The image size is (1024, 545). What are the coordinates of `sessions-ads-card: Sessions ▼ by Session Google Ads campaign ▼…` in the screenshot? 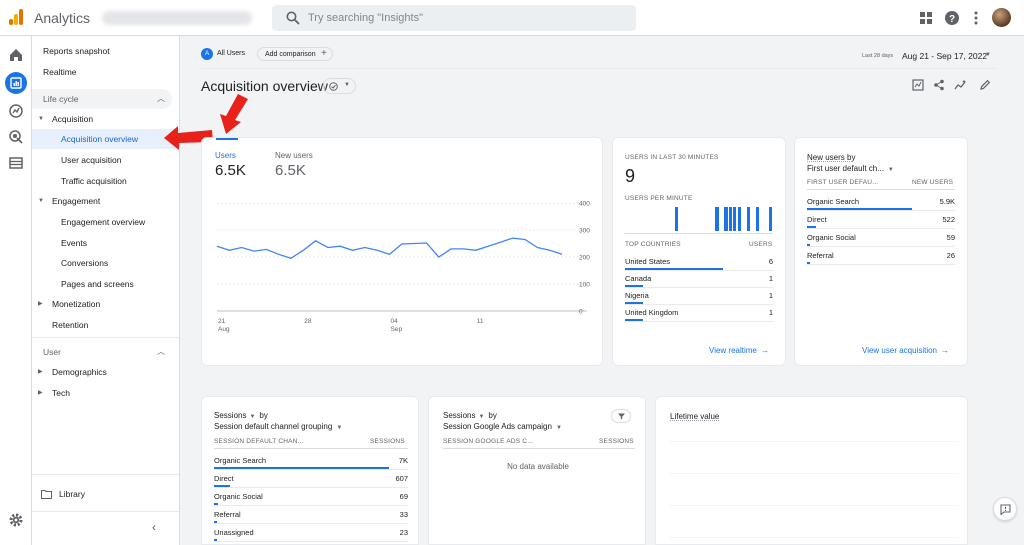 It's located at (537, 470).